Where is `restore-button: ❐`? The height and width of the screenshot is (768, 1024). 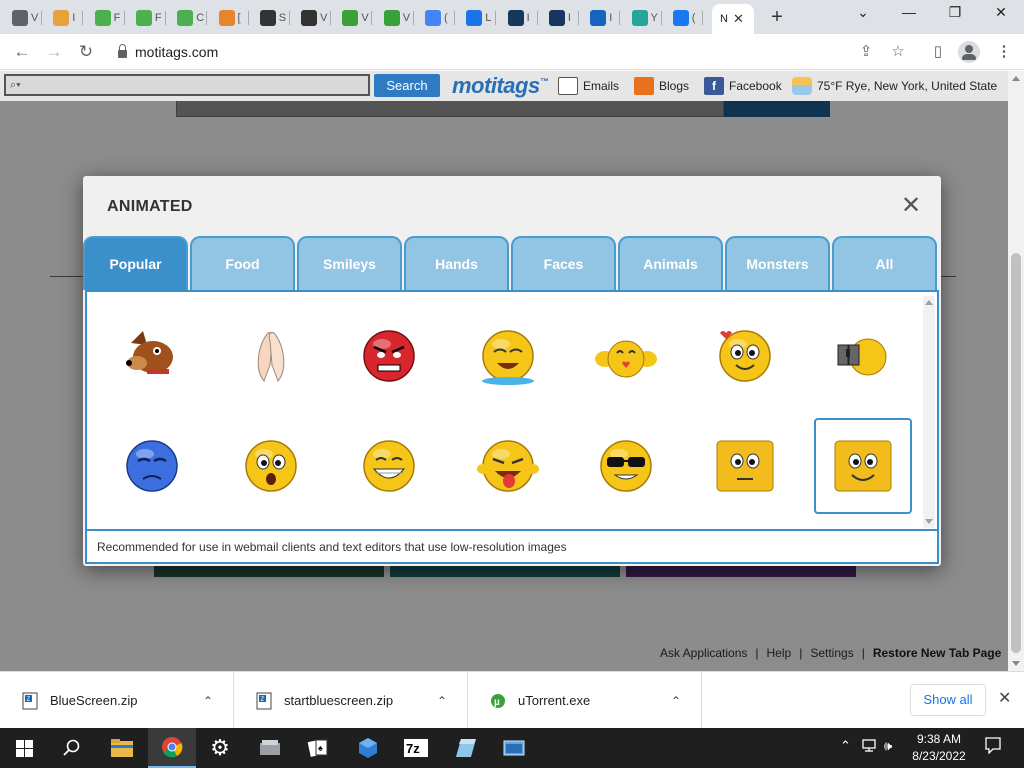 restore-button: ❐ is located at coordinates (955, 12).